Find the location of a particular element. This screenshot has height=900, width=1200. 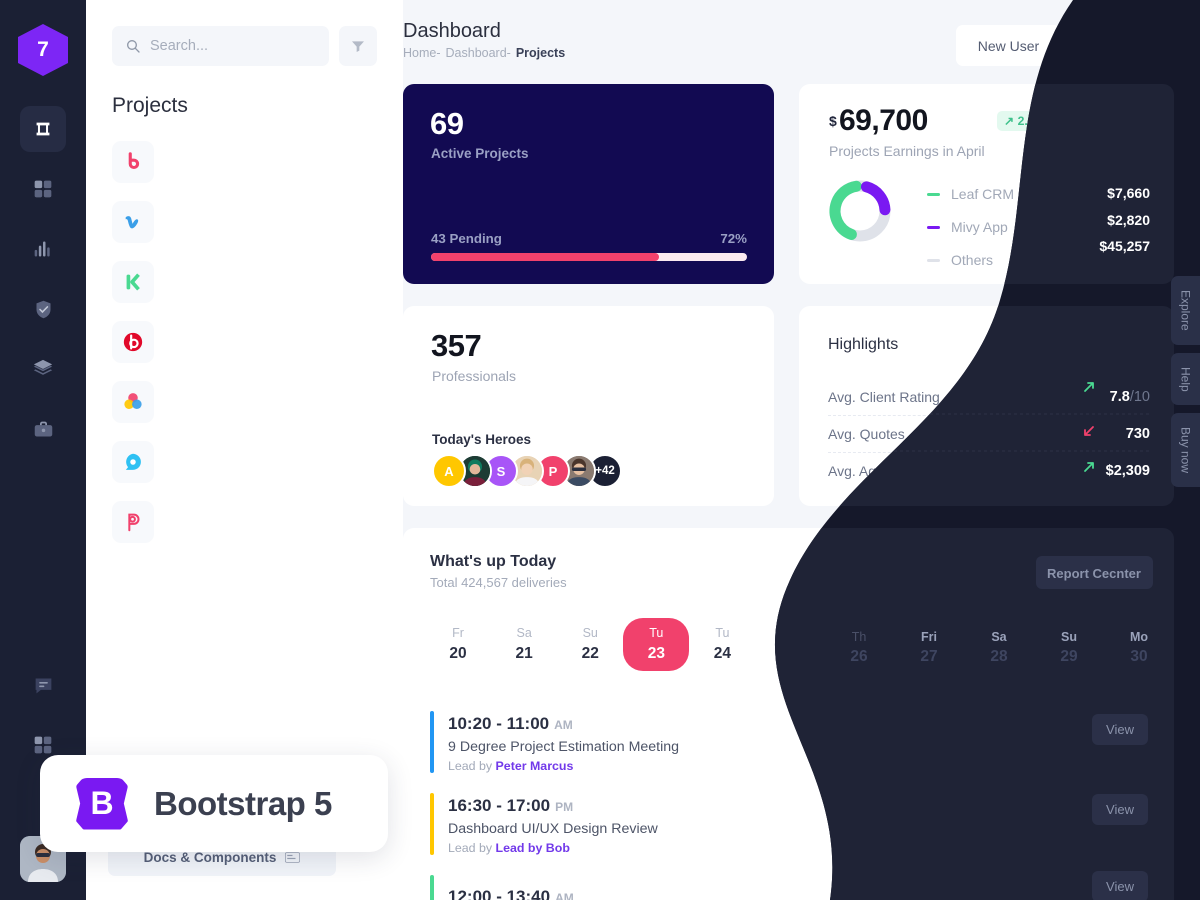

page-title: Dashboard is located at coordinates (452, 31).